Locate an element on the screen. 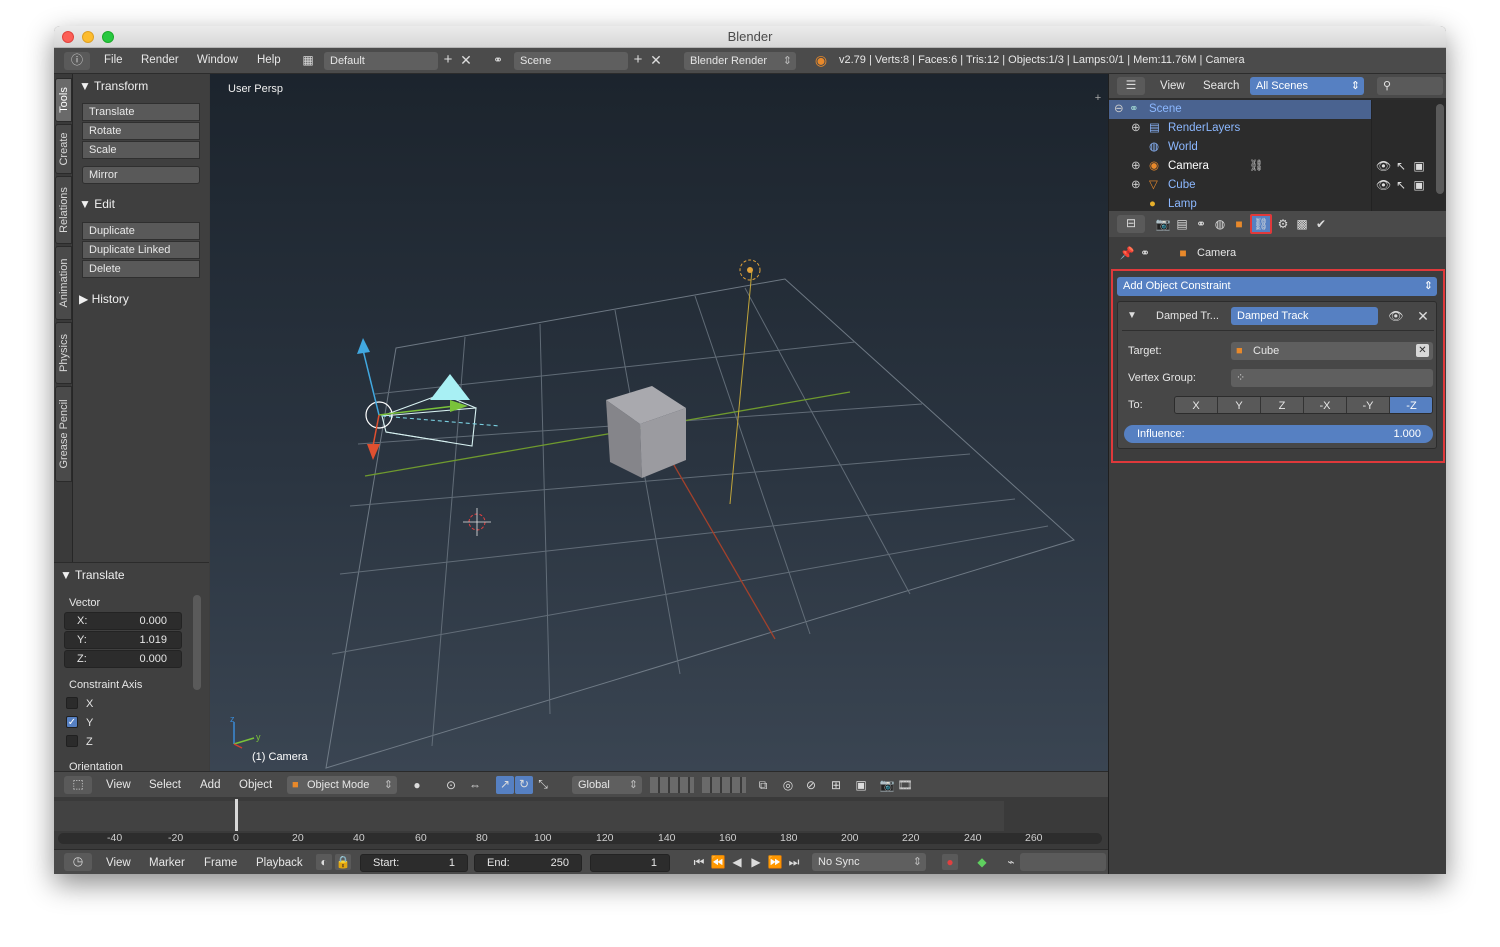 This screenshot has width=1500, height=947. lock-camera-icon: ⧉ is located at coordinates (763, 785).